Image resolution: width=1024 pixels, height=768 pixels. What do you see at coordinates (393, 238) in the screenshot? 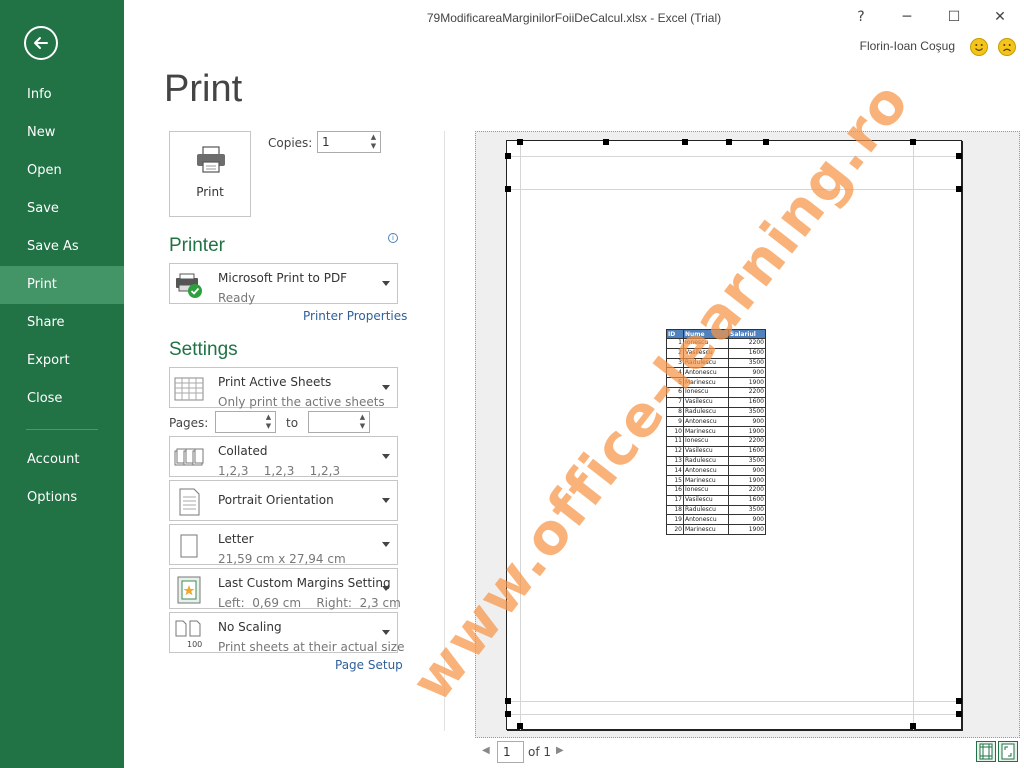
I see `info-icon: i` at bounding box center [393, 238].